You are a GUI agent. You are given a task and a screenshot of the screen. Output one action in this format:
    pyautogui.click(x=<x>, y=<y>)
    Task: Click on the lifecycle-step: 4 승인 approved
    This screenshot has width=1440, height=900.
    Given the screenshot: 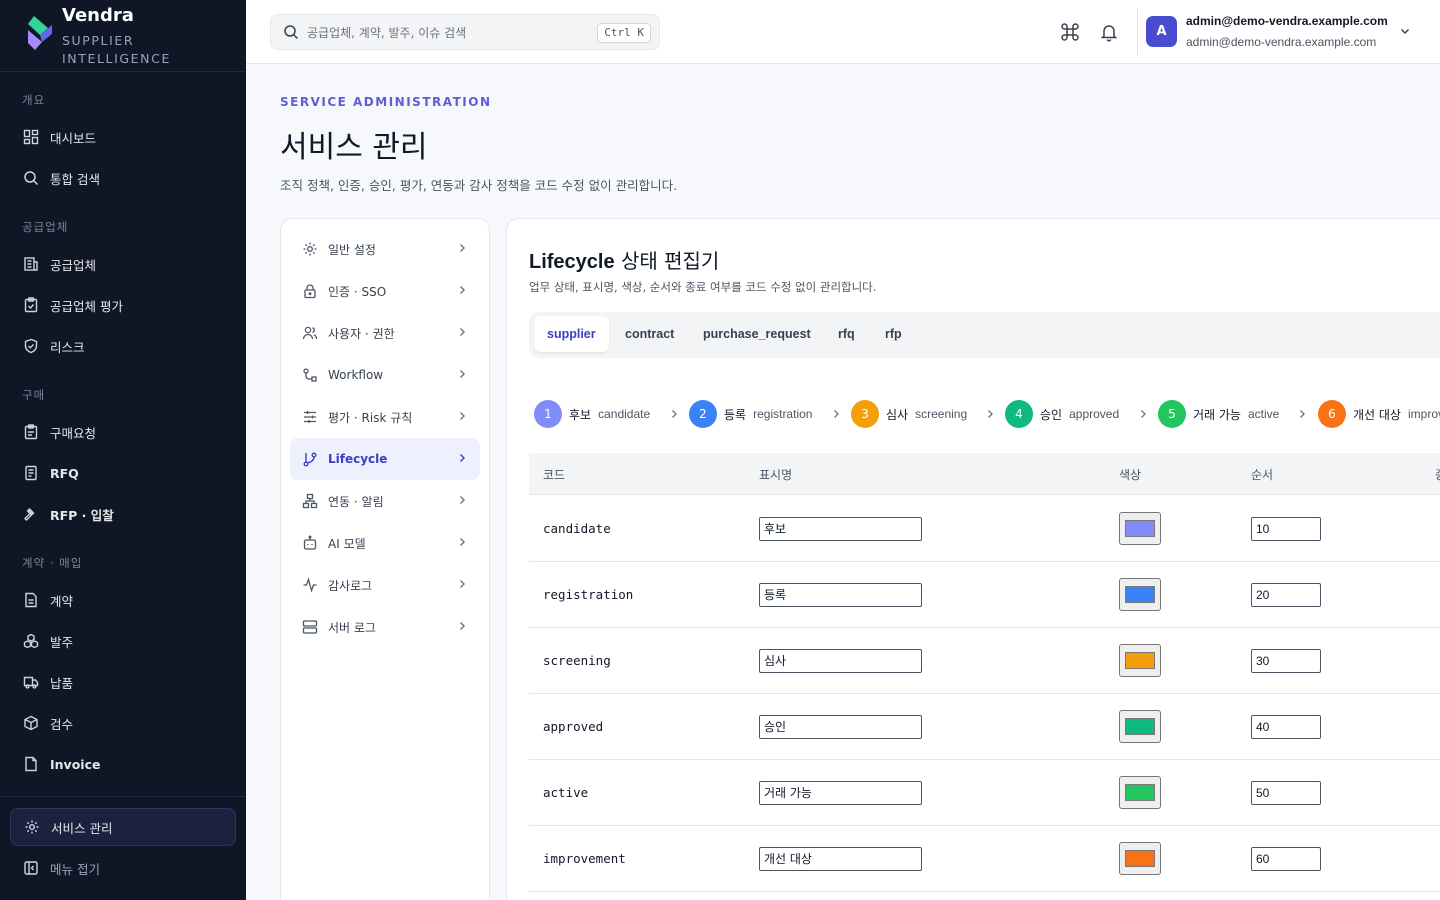 What is the action you would take?
    pyautogui.click(x=1062, y=414)
    